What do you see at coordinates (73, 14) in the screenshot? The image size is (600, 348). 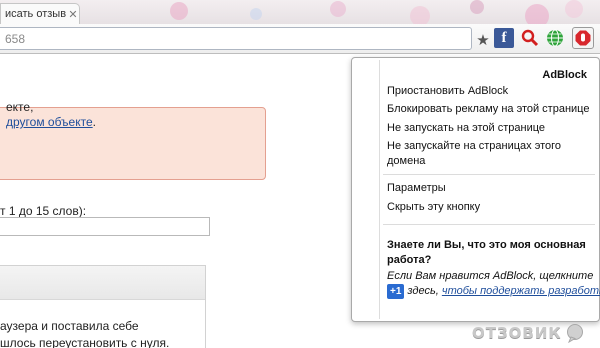 I see `close-icon: ✕` at bounding box center [73, 14].